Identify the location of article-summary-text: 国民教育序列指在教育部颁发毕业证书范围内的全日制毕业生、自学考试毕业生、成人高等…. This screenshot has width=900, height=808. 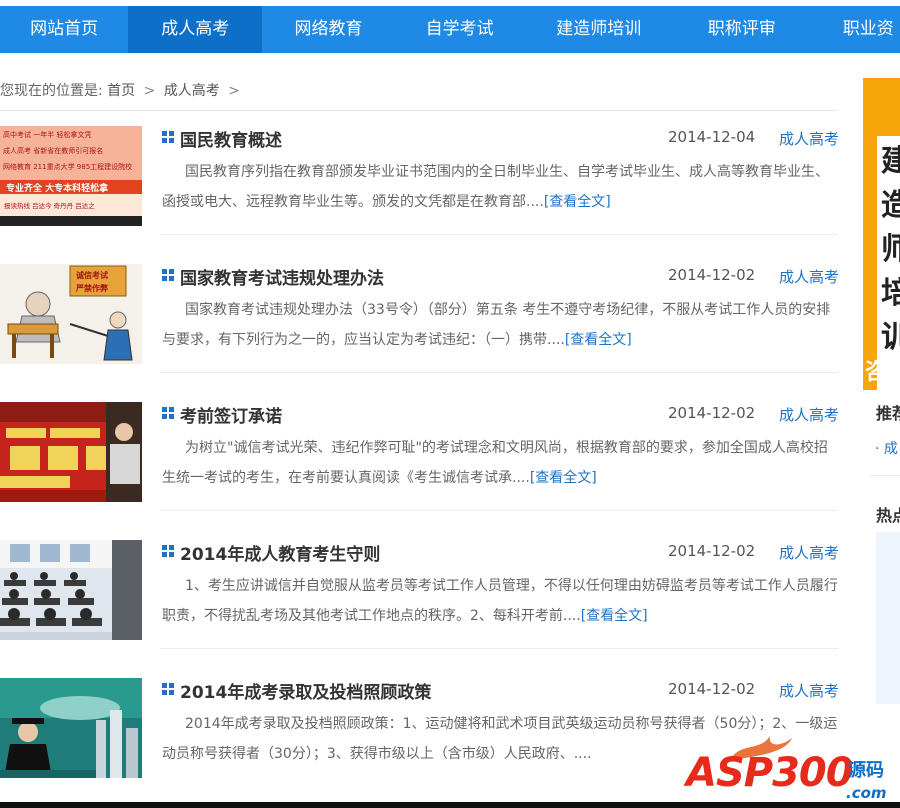
(495, 187).